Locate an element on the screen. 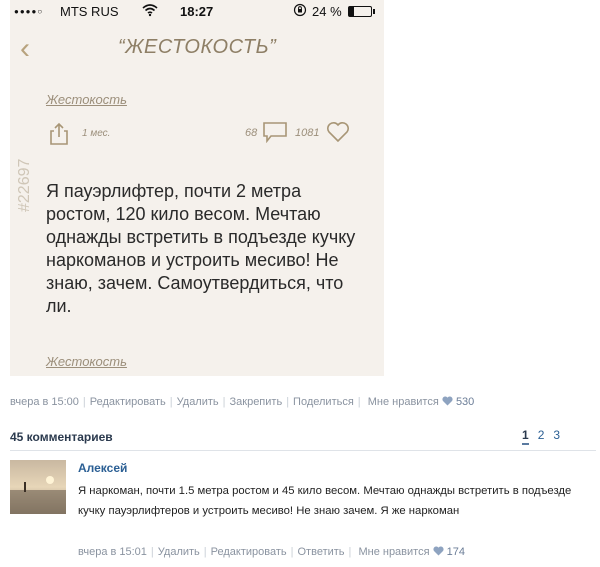 This screenshot has width=600, height=567. page-2: 2 is located at coordinates (541, 435).